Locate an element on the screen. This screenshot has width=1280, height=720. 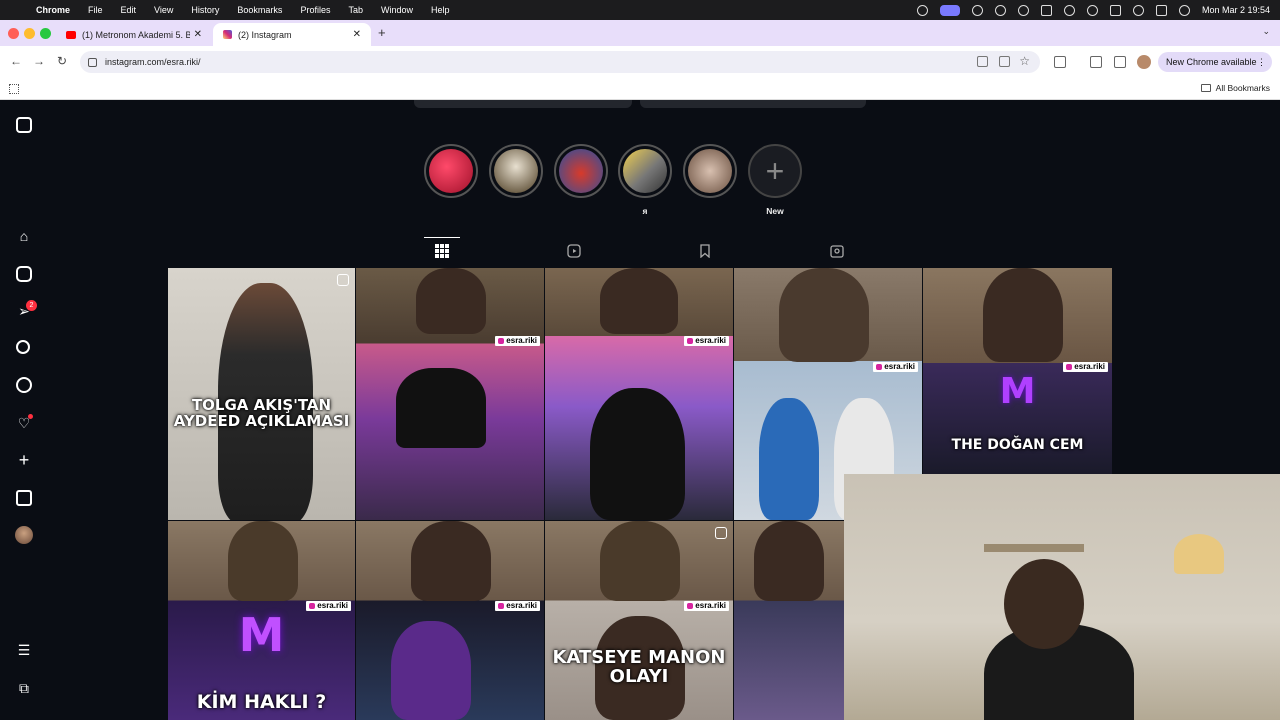
menubar-clock: Mon Mar 2 19:54 is located at coordinates (1236, 10).